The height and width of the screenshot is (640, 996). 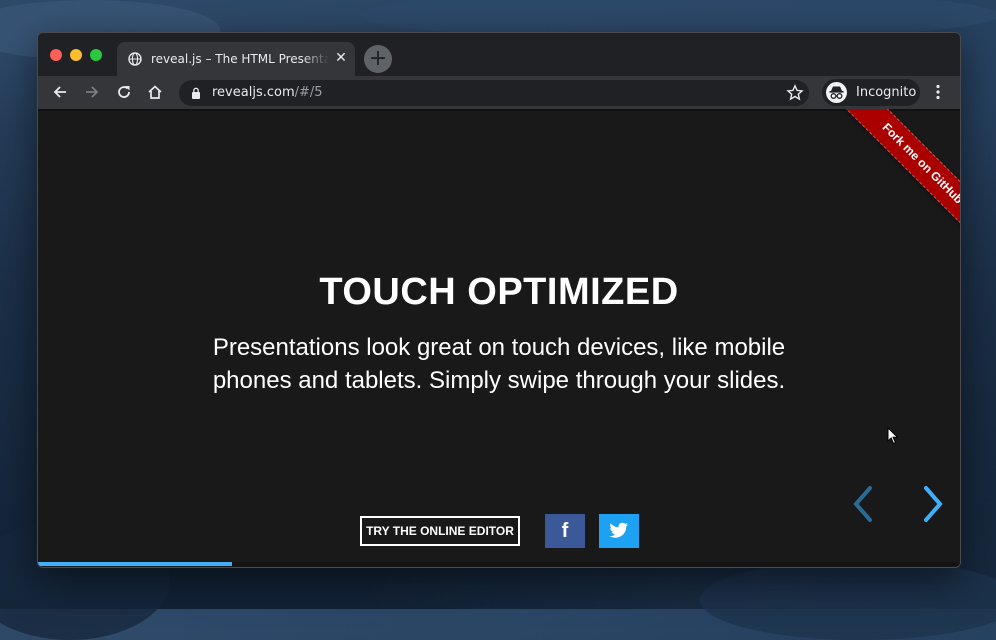 I want to click on incognito-profile-button: Incognito, so click(x=871, y=92).